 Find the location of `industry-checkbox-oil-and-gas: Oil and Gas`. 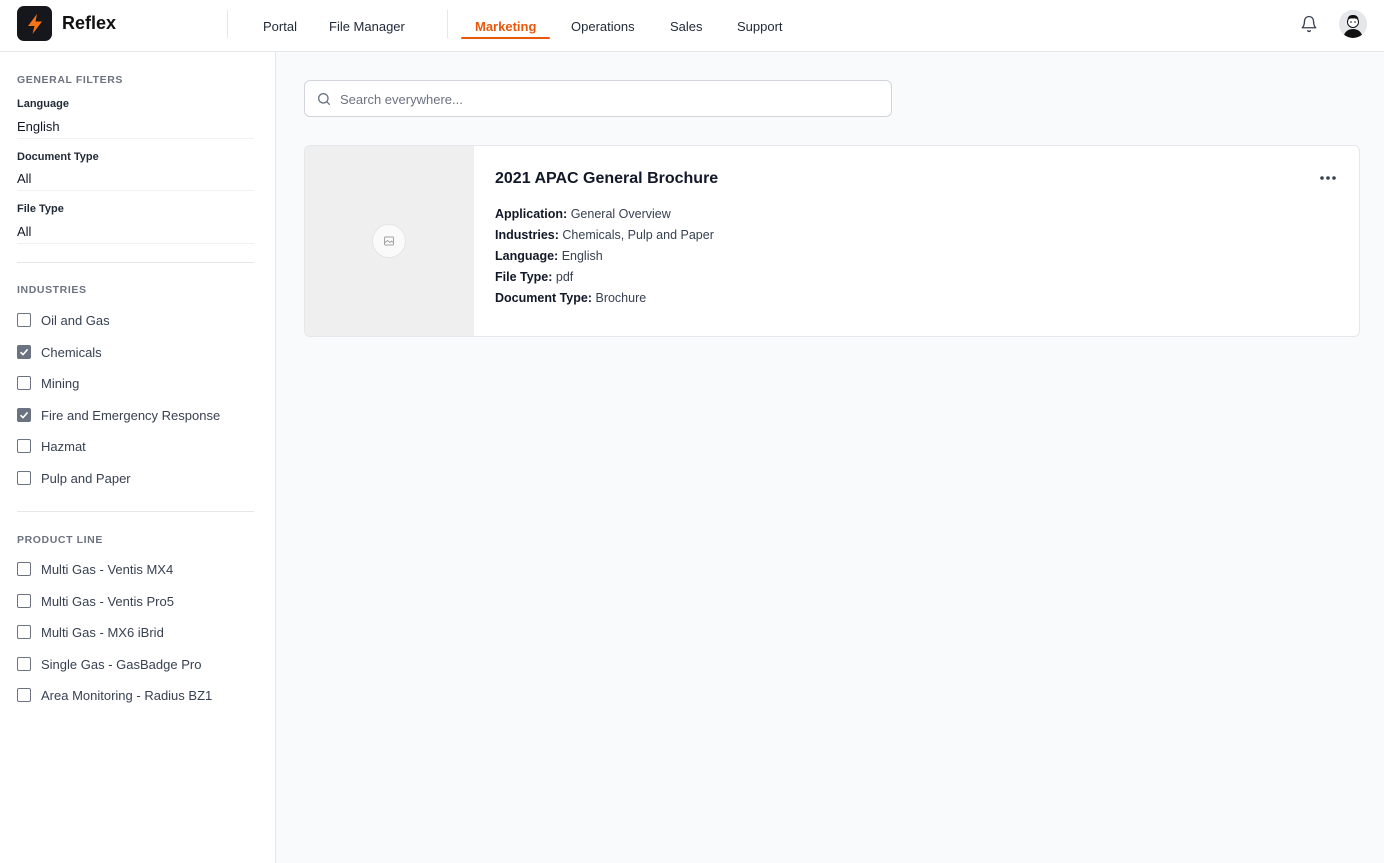

industry-checkbox-oil-and-gas: Oil and Gas is located at coordinates (63, 320).